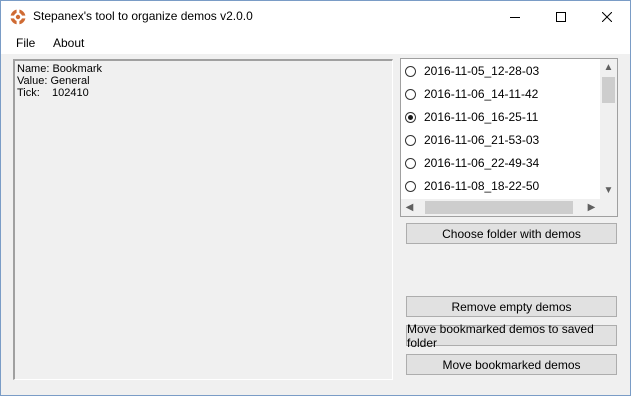 The image size is (631, 396). What do you see at coordinates (481, 94) in the screenshot?
I see `demo-label: 2016-11-06_14-11-42` at bounding box center [481, 94].